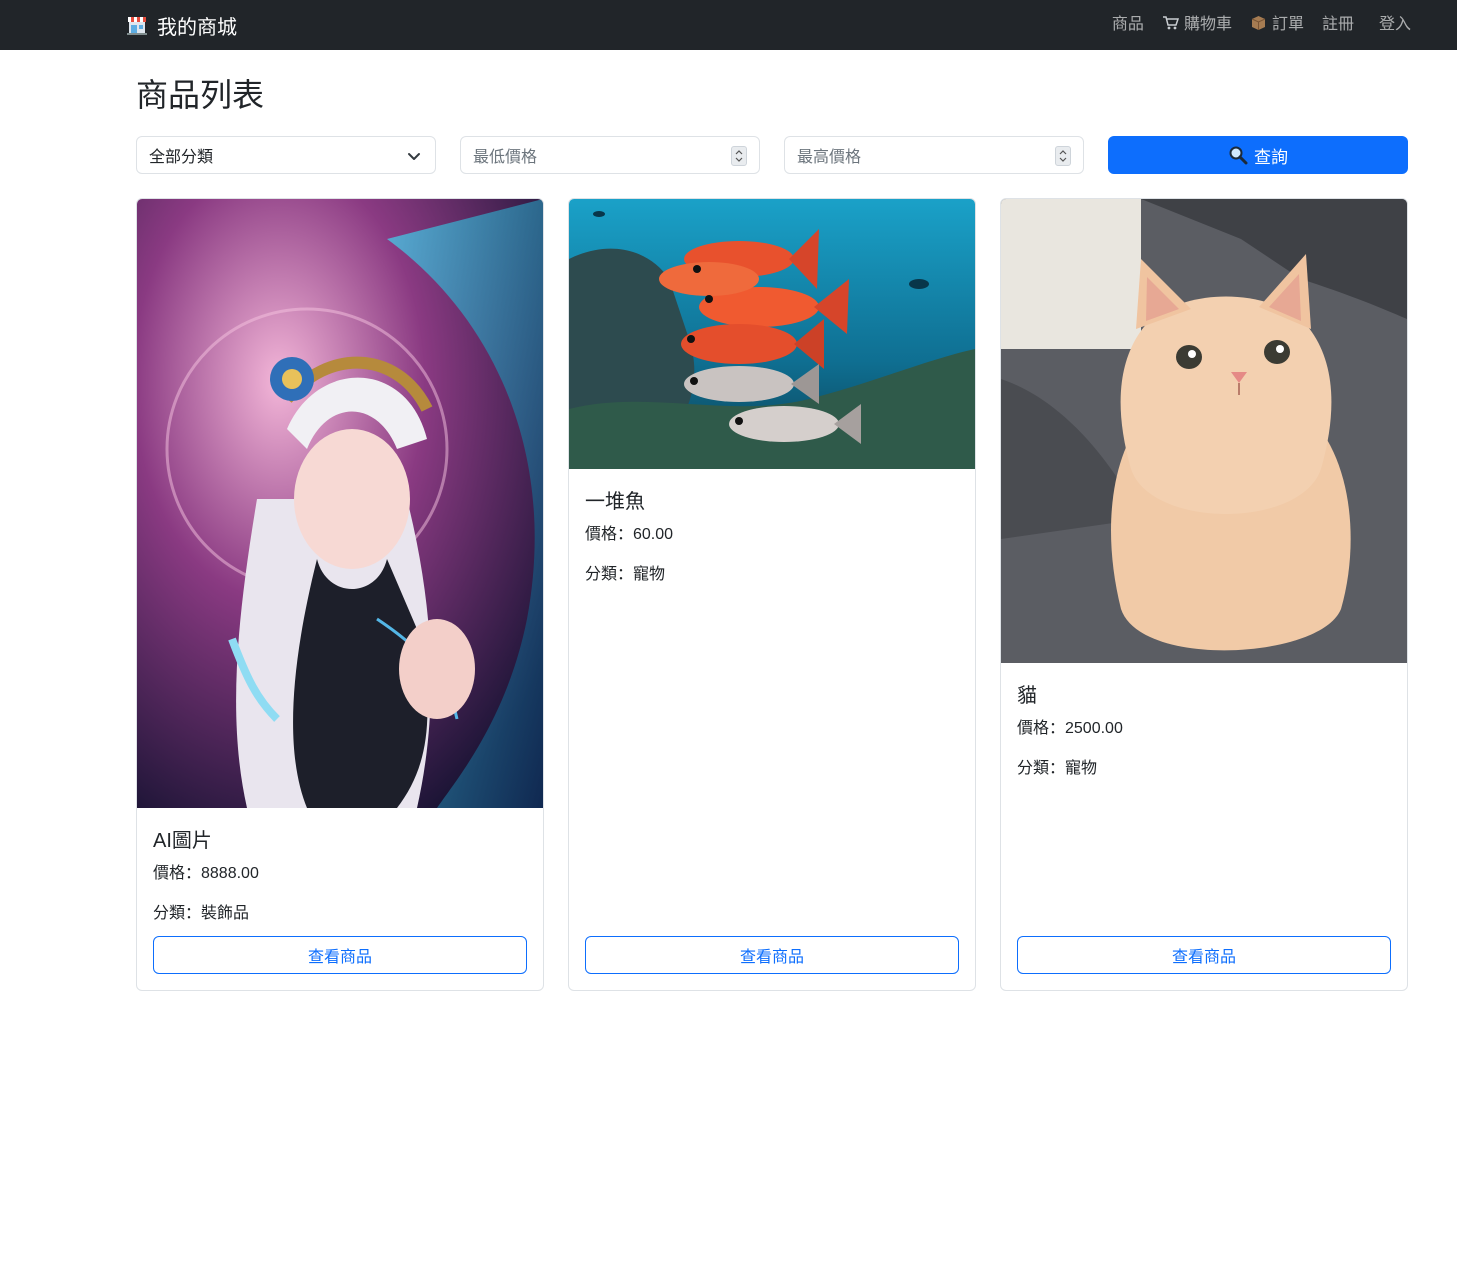 Image resolution: width=1457 pixels, height=1265 pixels. I want to click on min-price-input: 最低價格, so click(610, 155).